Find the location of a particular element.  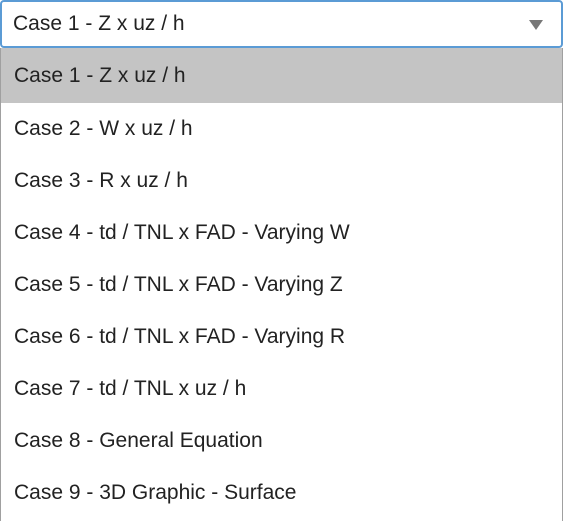

case-option-6: Case 6 - td / TNL x FAD - Varying R is located at coordinates (281, 337).